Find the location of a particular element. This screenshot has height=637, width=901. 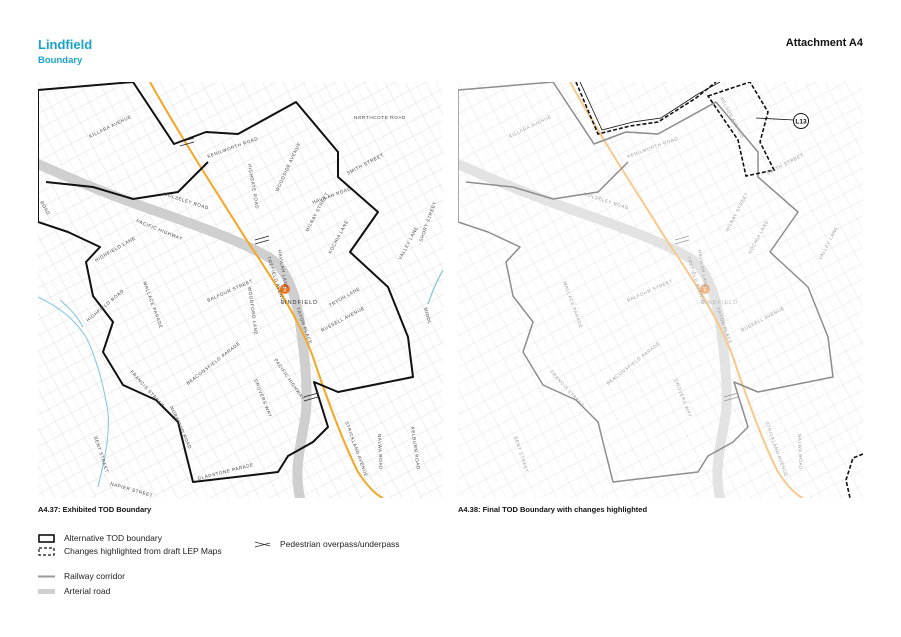

legend-item-changes: Changes highlighted from draft LEP Maps is located at coordinates (133, 551).